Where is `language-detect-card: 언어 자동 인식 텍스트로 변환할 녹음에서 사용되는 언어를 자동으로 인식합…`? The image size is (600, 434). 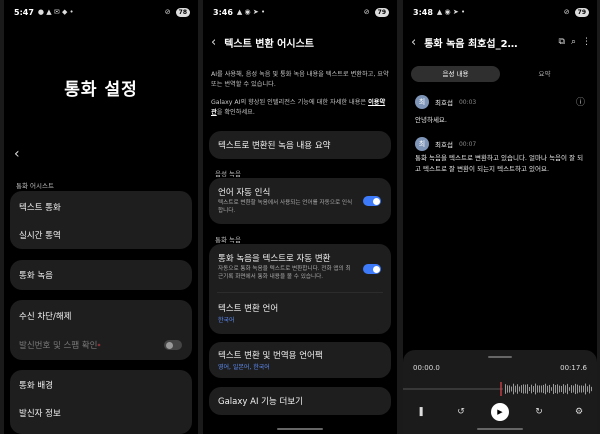 language-detect-card: 언어 자동 인식 텍스트로 변환할 녹음에서 사용되는 언어를 자동으로 인식합… is located at coordinates (300, 201).